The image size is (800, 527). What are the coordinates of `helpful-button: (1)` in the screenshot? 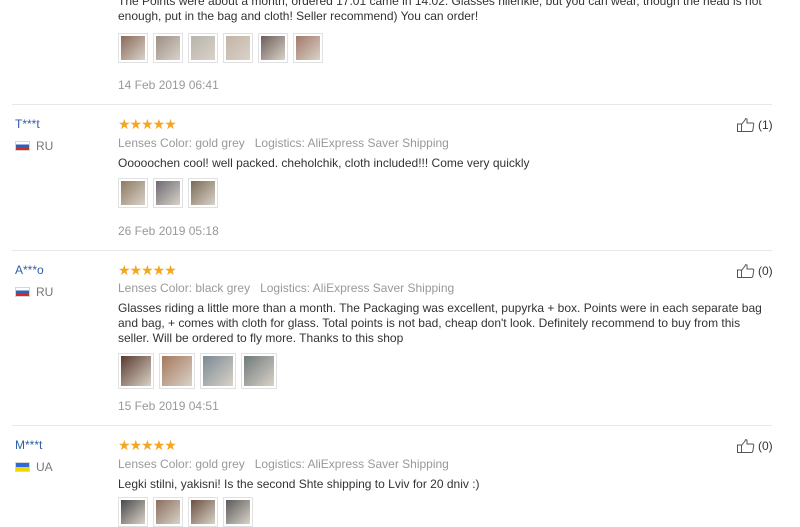 It's located at (755, 125).